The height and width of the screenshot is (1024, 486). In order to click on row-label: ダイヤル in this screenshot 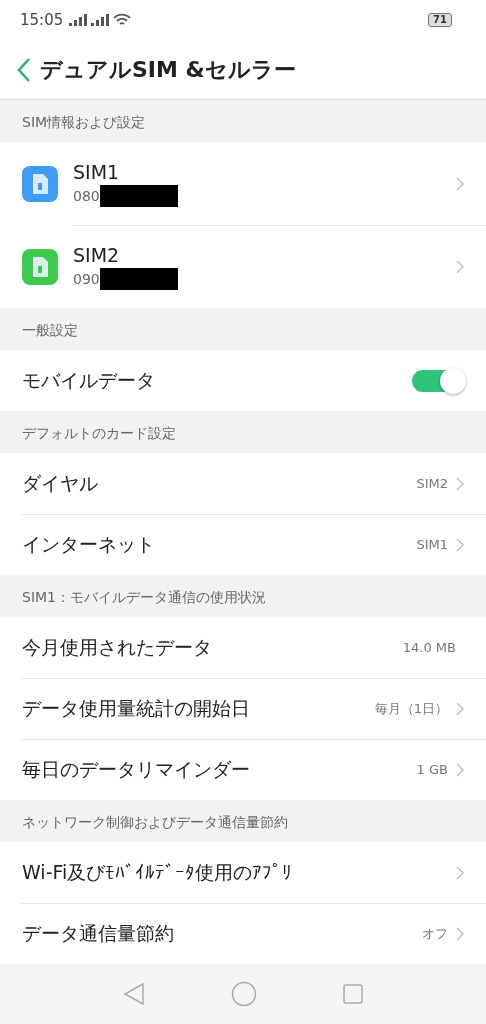, I will do `click(60, 483)`.